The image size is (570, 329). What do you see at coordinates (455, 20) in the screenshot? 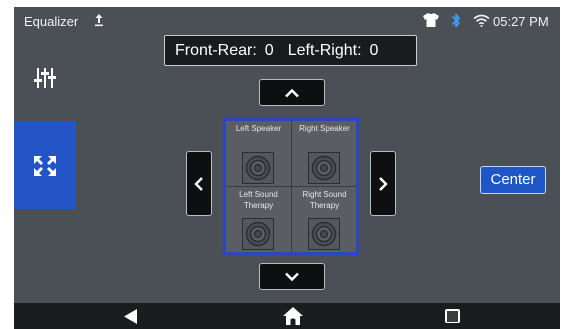
I see `bluetooth-icon` at bounding box center [455, 20].